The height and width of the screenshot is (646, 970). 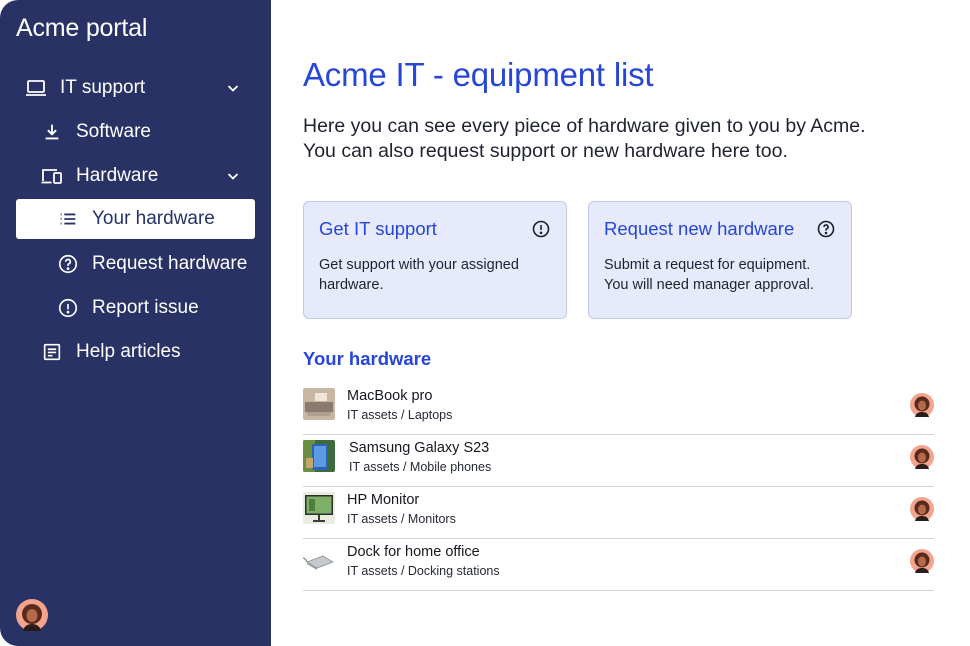 I want to click on sidebar-item-it-support: IT support, so click(x=135, y=88).